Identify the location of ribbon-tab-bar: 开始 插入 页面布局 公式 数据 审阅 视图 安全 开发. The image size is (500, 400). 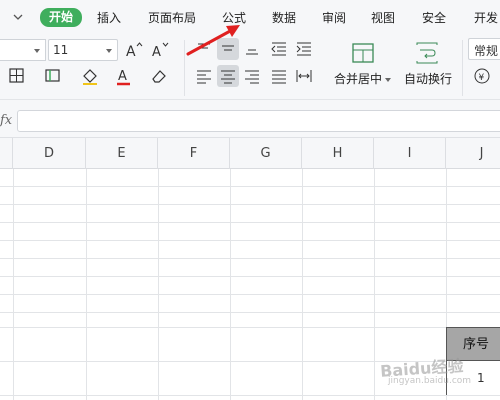
(250, 17).